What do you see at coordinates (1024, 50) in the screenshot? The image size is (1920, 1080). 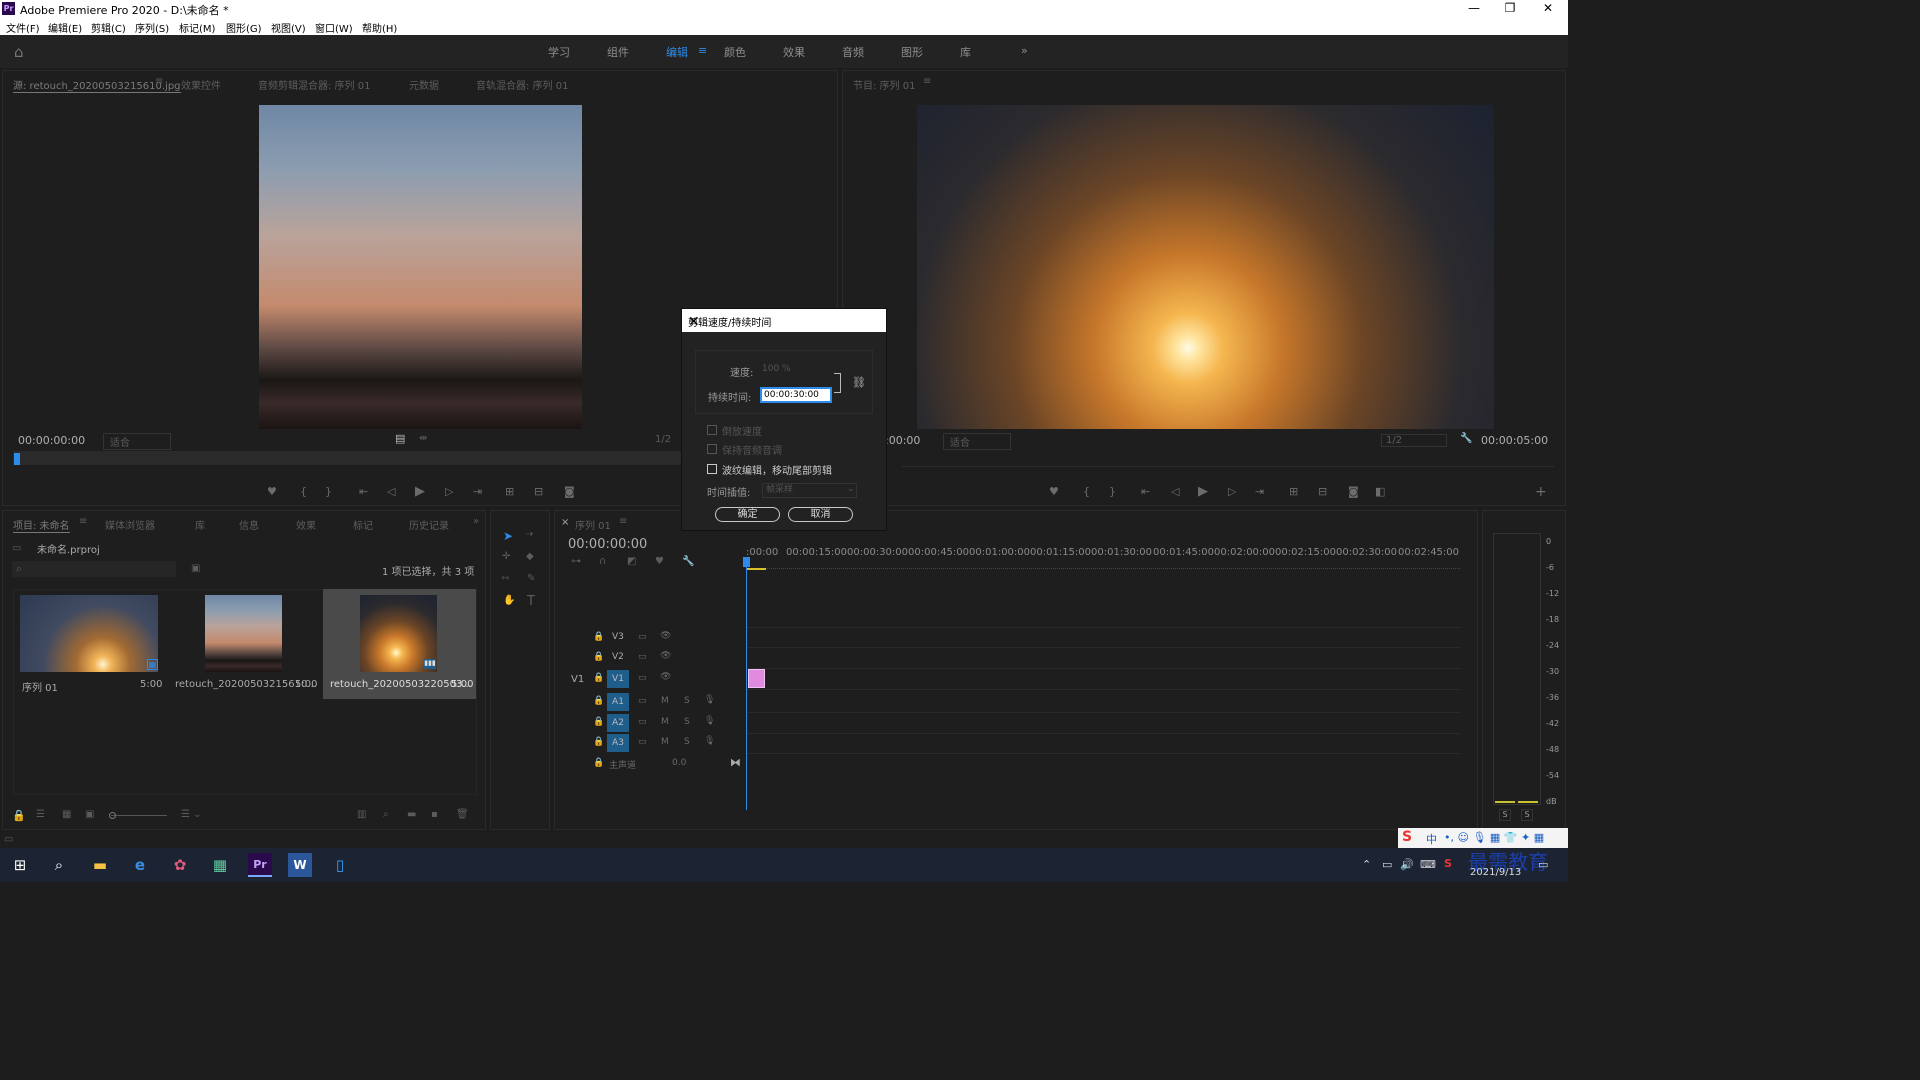 I see `workspace-more-icon: »` at bounding box center [1024, 50].